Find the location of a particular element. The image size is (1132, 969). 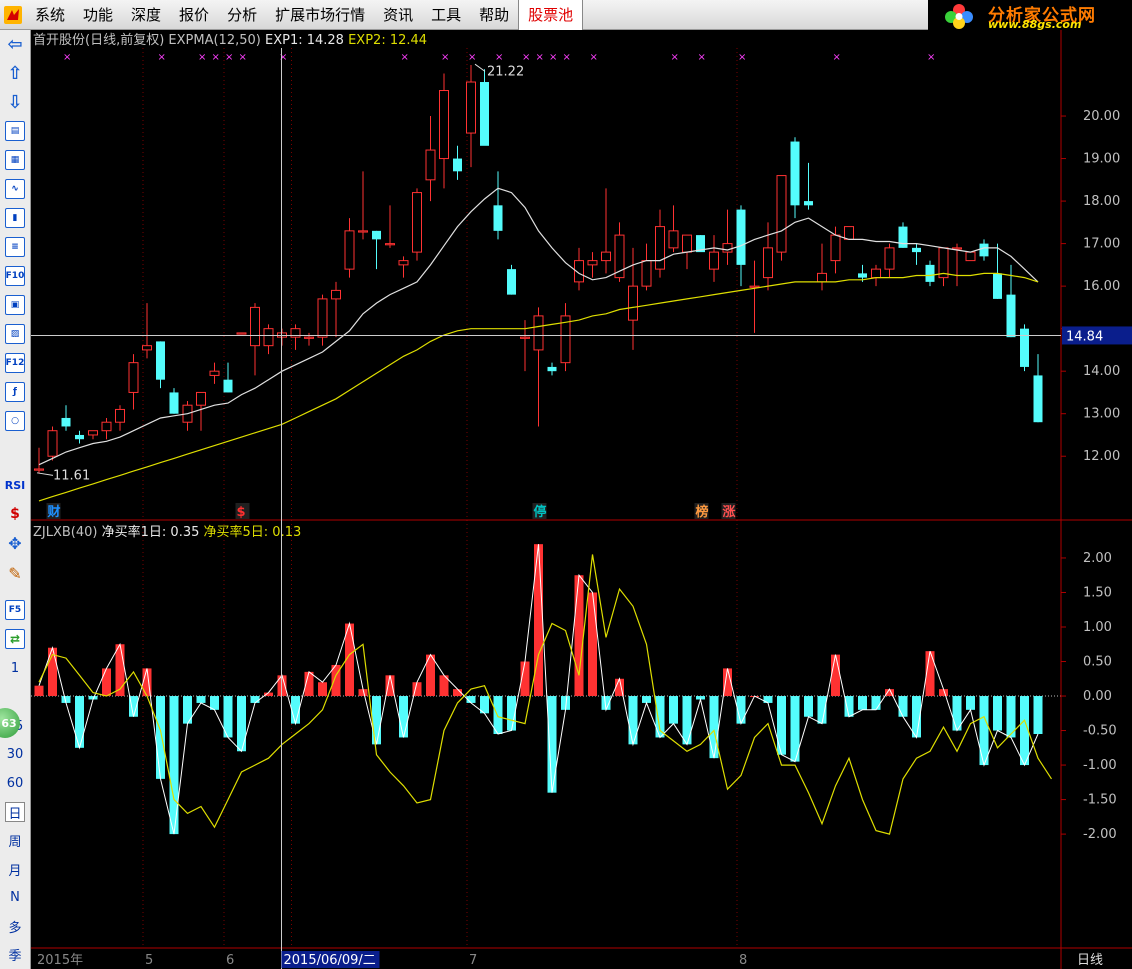

period-8: 多 is located at coordinates (15, 926).